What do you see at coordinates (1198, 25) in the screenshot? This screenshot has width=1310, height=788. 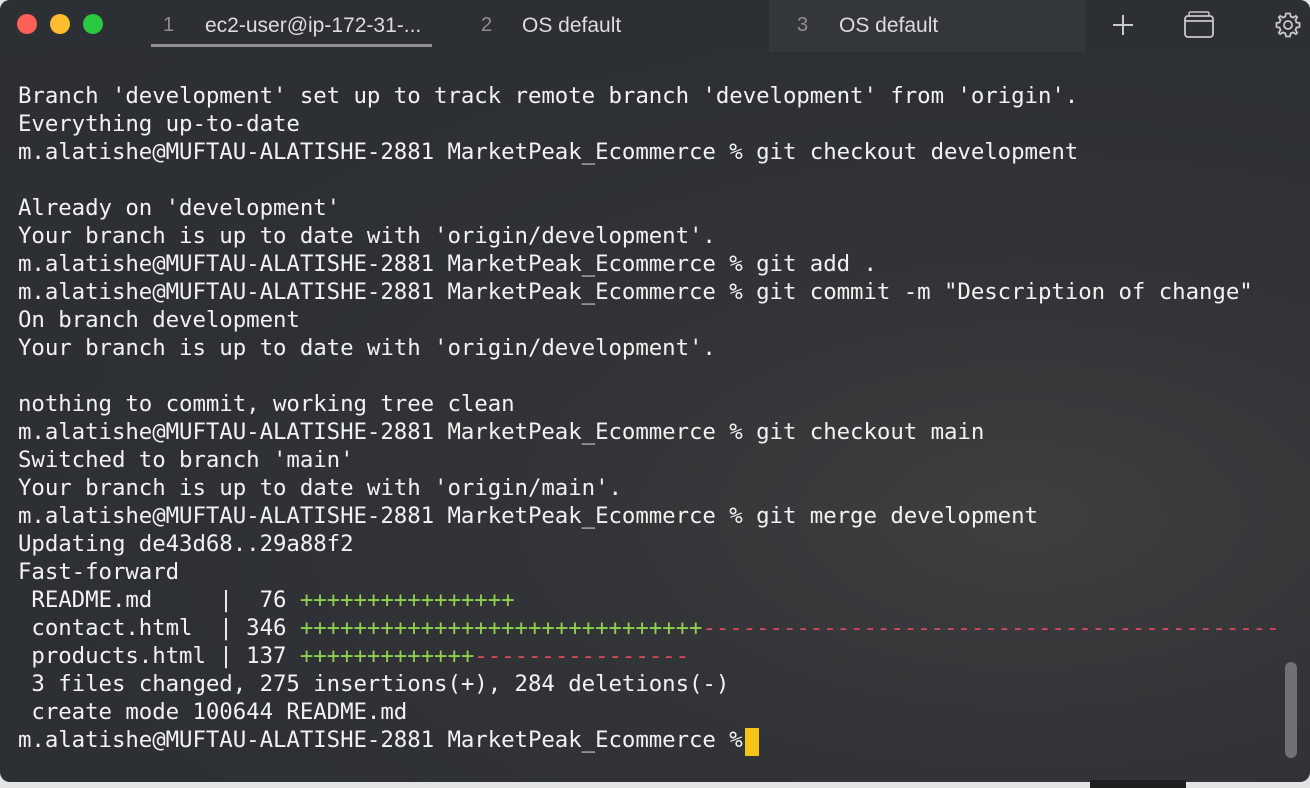 I see `tabs-overview-icon` at bounding box center [1198, 25].